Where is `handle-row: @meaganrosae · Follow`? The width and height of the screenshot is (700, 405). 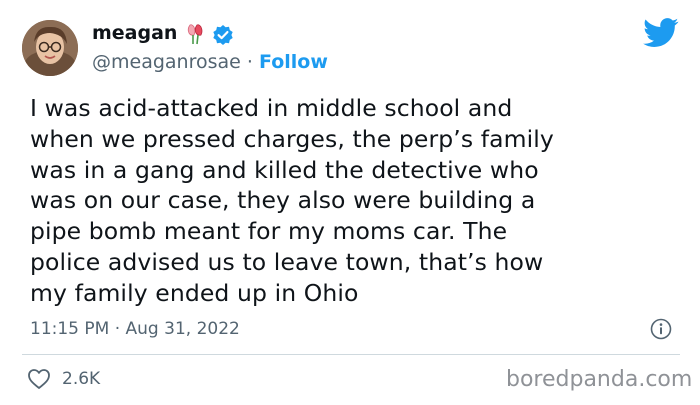 handle-row: @meaganrosae · Follow is located at coordinates (210, 62).